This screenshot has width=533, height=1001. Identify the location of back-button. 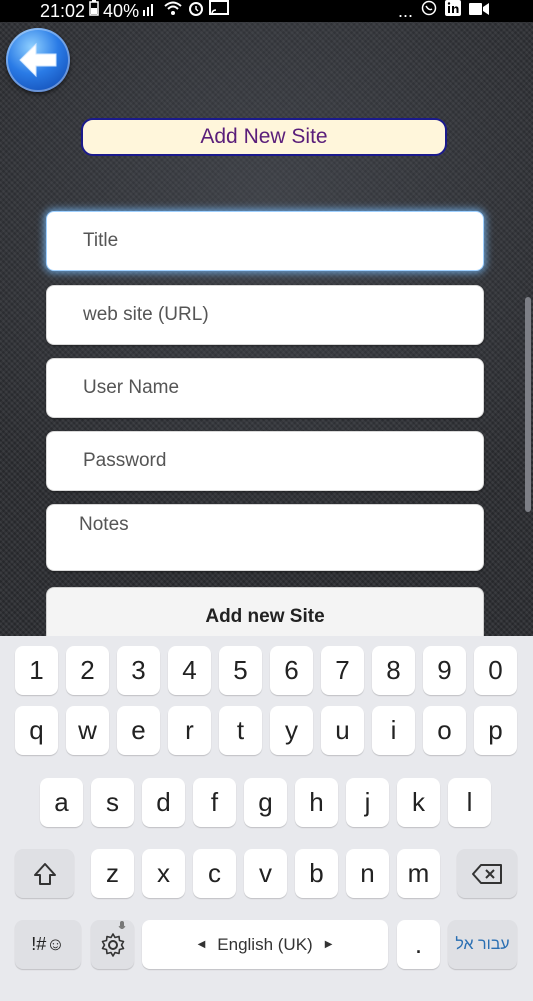
(38, 60).